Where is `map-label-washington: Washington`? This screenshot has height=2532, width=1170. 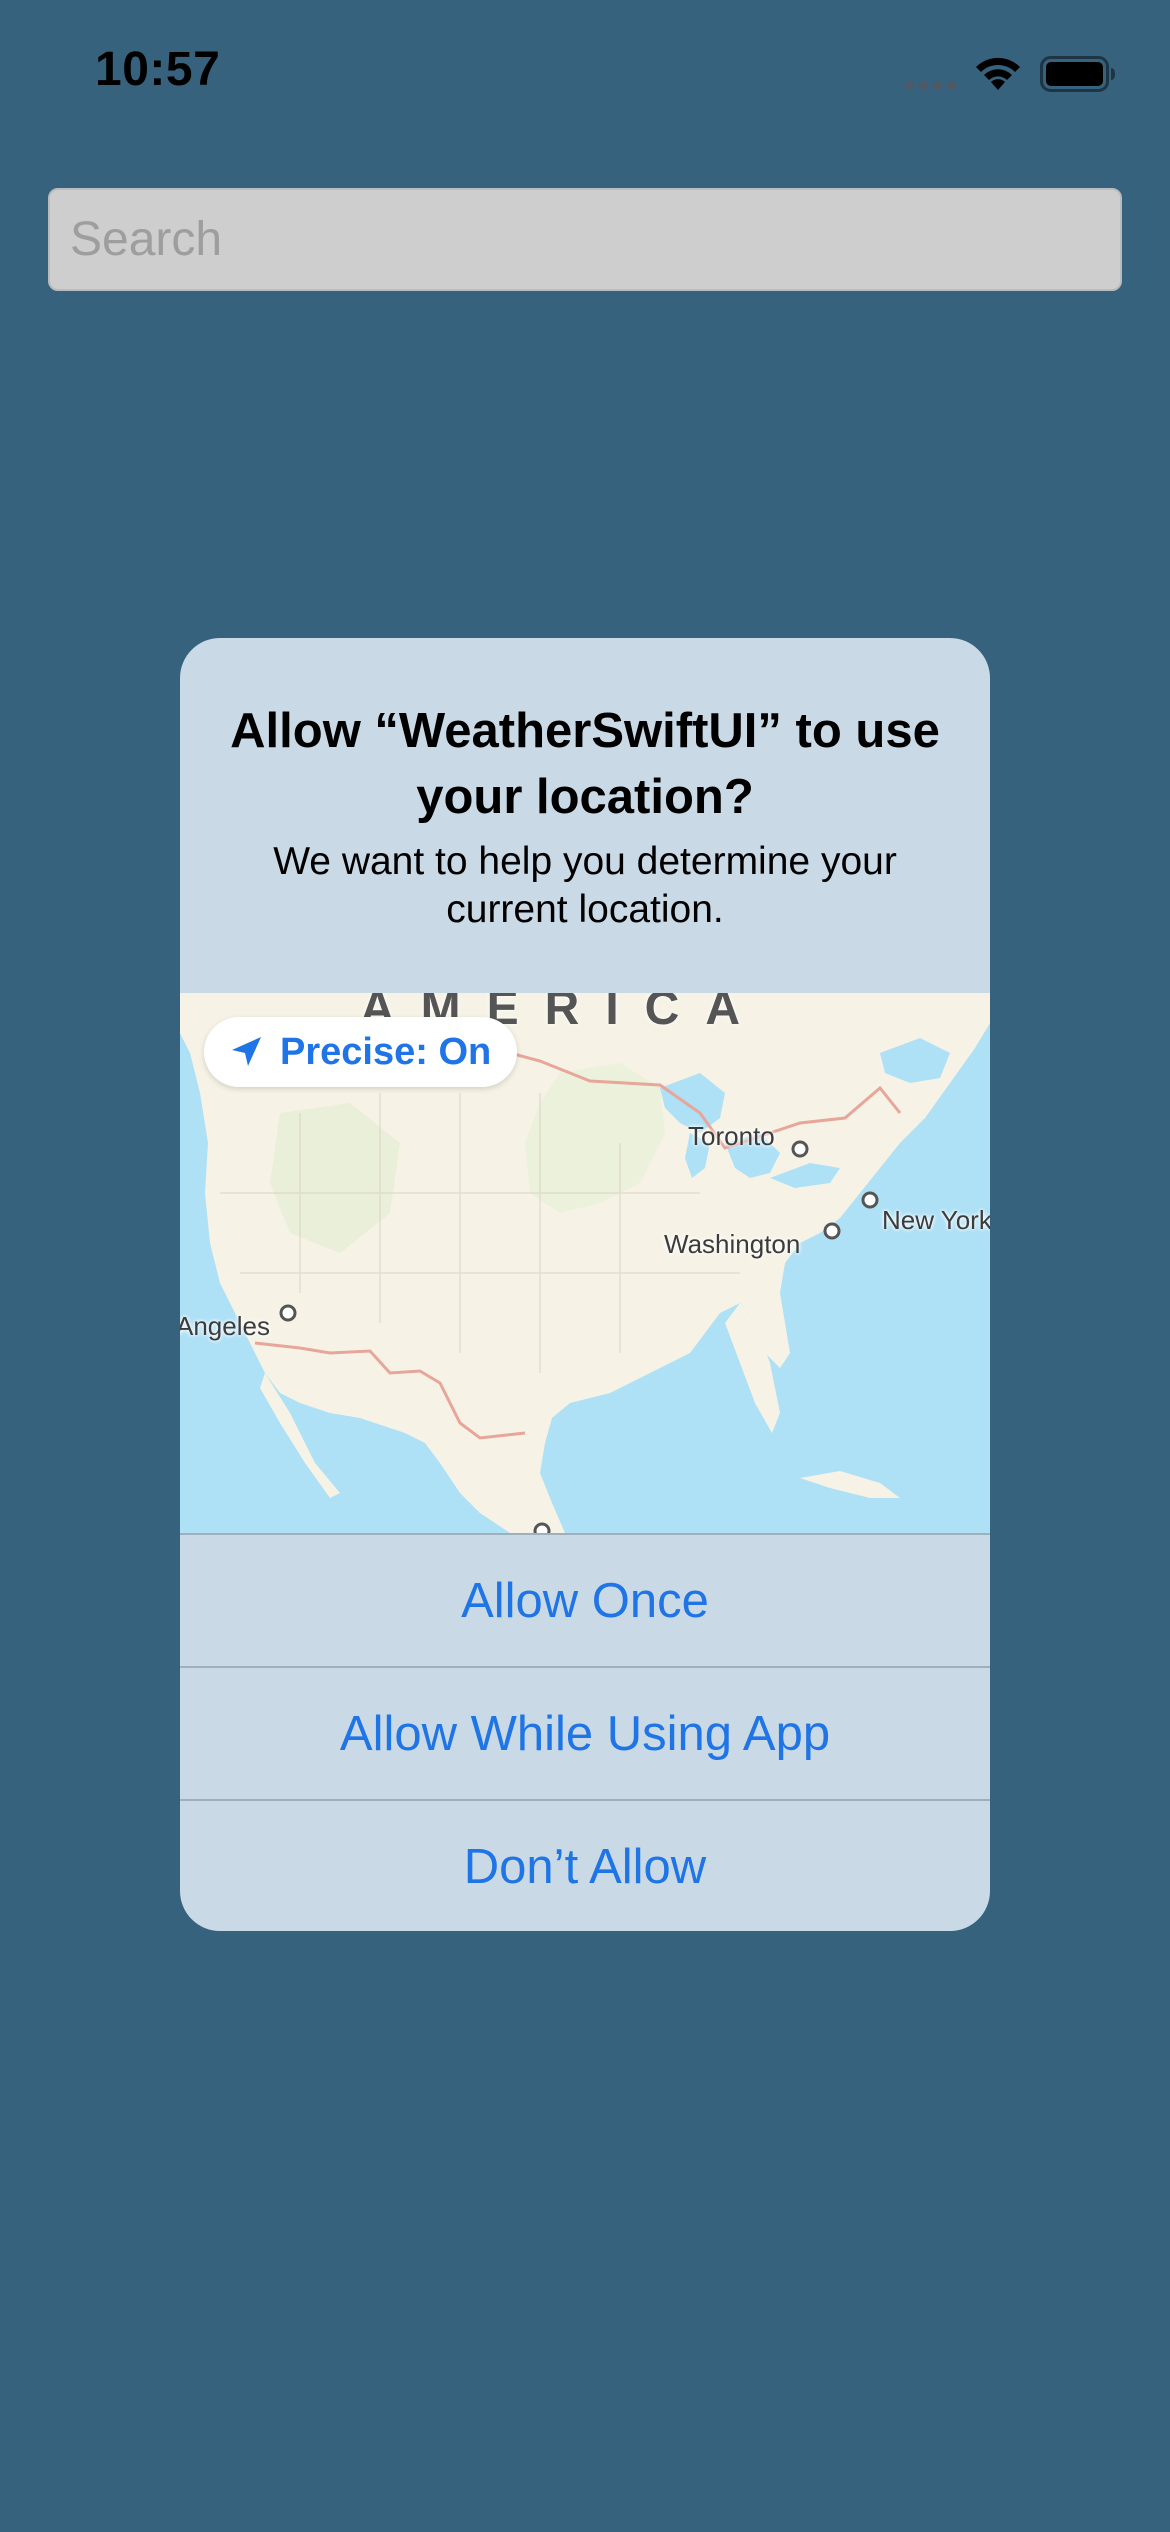
map-label-washington: Washington is located at coordinates (732, 1244).